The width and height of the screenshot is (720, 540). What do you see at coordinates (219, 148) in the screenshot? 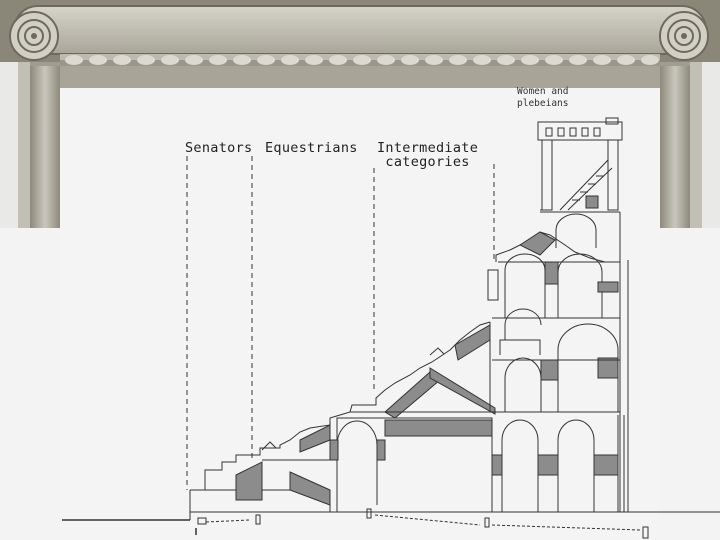
I see `label-senators: Senators` at bounding box center [219, 148].